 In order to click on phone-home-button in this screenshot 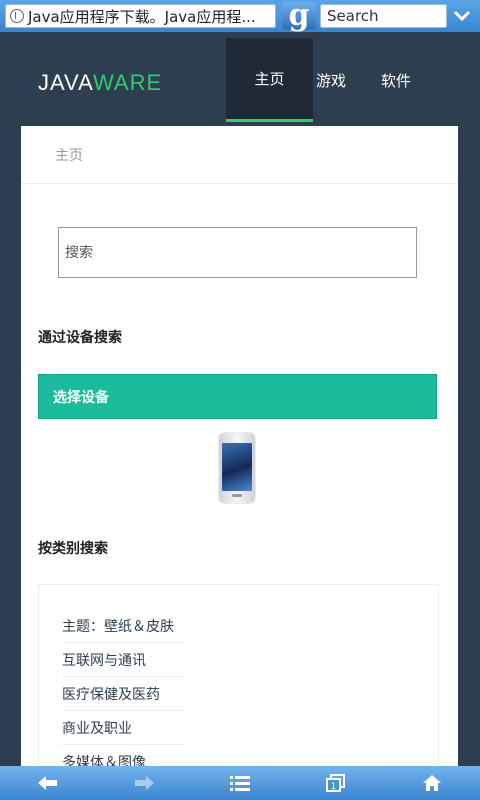, I will do `click(237, 495)`.